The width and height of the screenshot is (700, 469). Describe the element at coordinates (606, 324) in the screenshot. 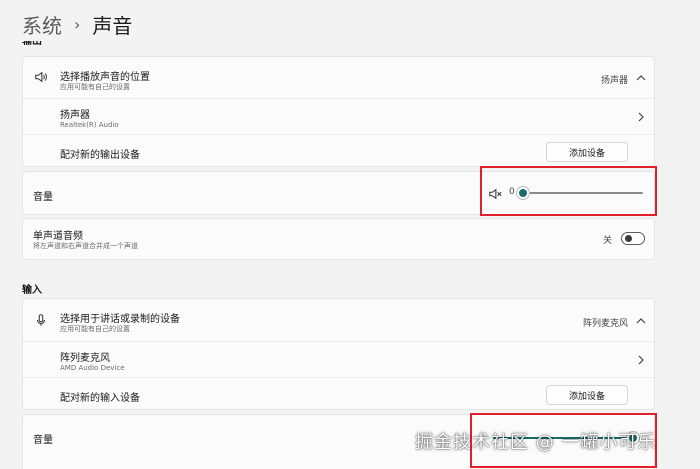

I see `input-device-selected-value: 阵列麦克风` at that location.